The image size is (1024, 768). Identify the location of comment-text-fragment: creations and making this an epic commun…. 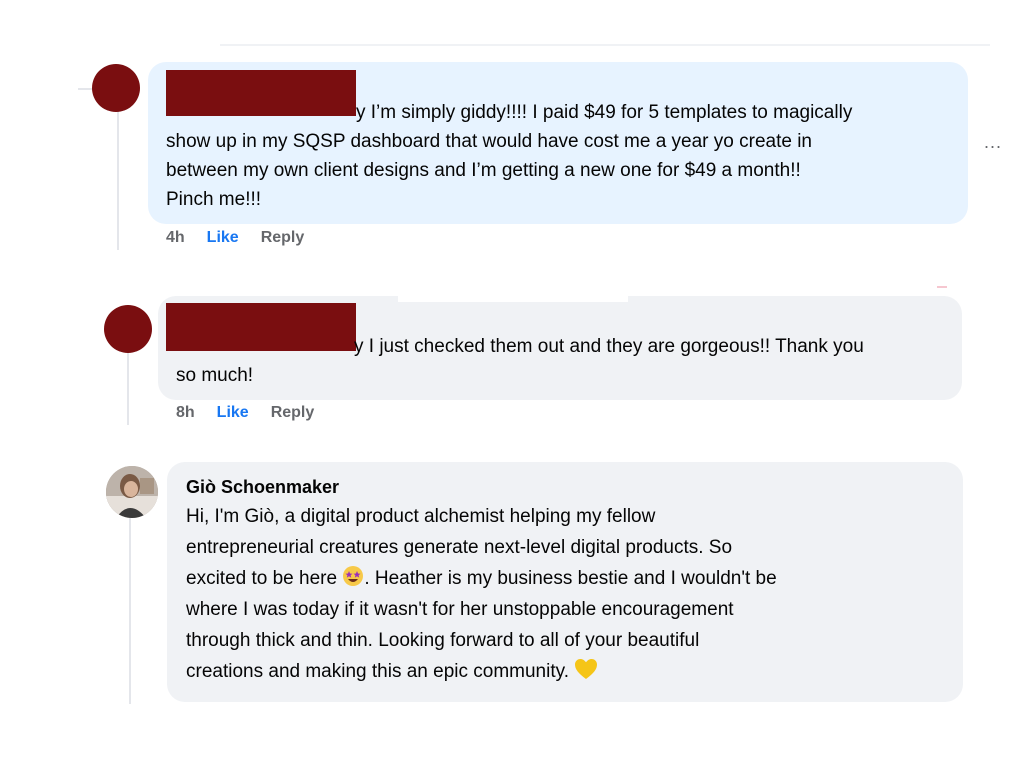
(380, 671).